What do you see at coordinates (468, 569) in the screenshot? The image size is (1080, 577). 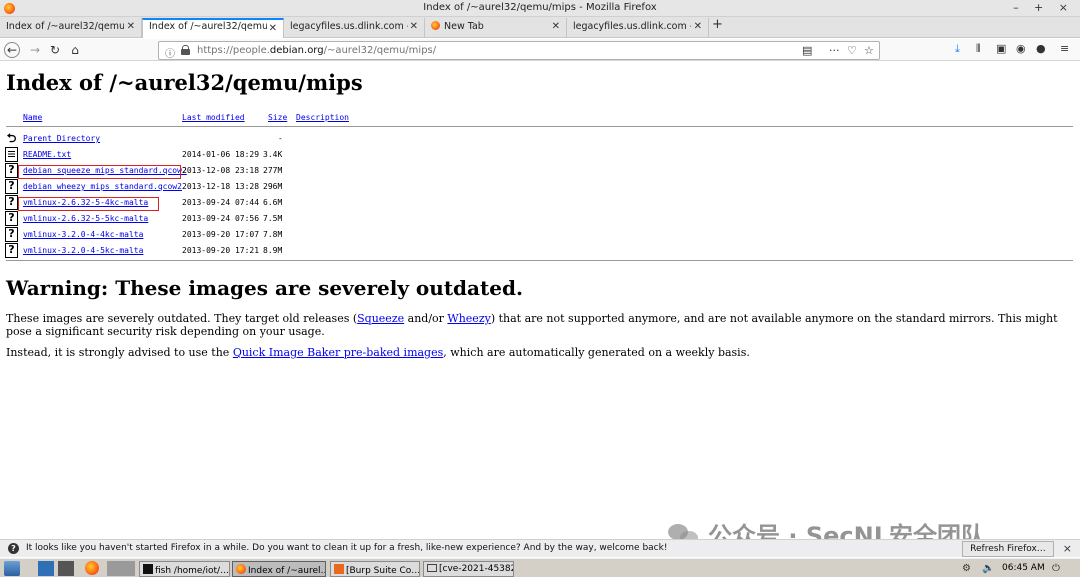 I see `taskbar-item-cve-folder: [cve-2021-45382]` at bounding box center [468, 569].